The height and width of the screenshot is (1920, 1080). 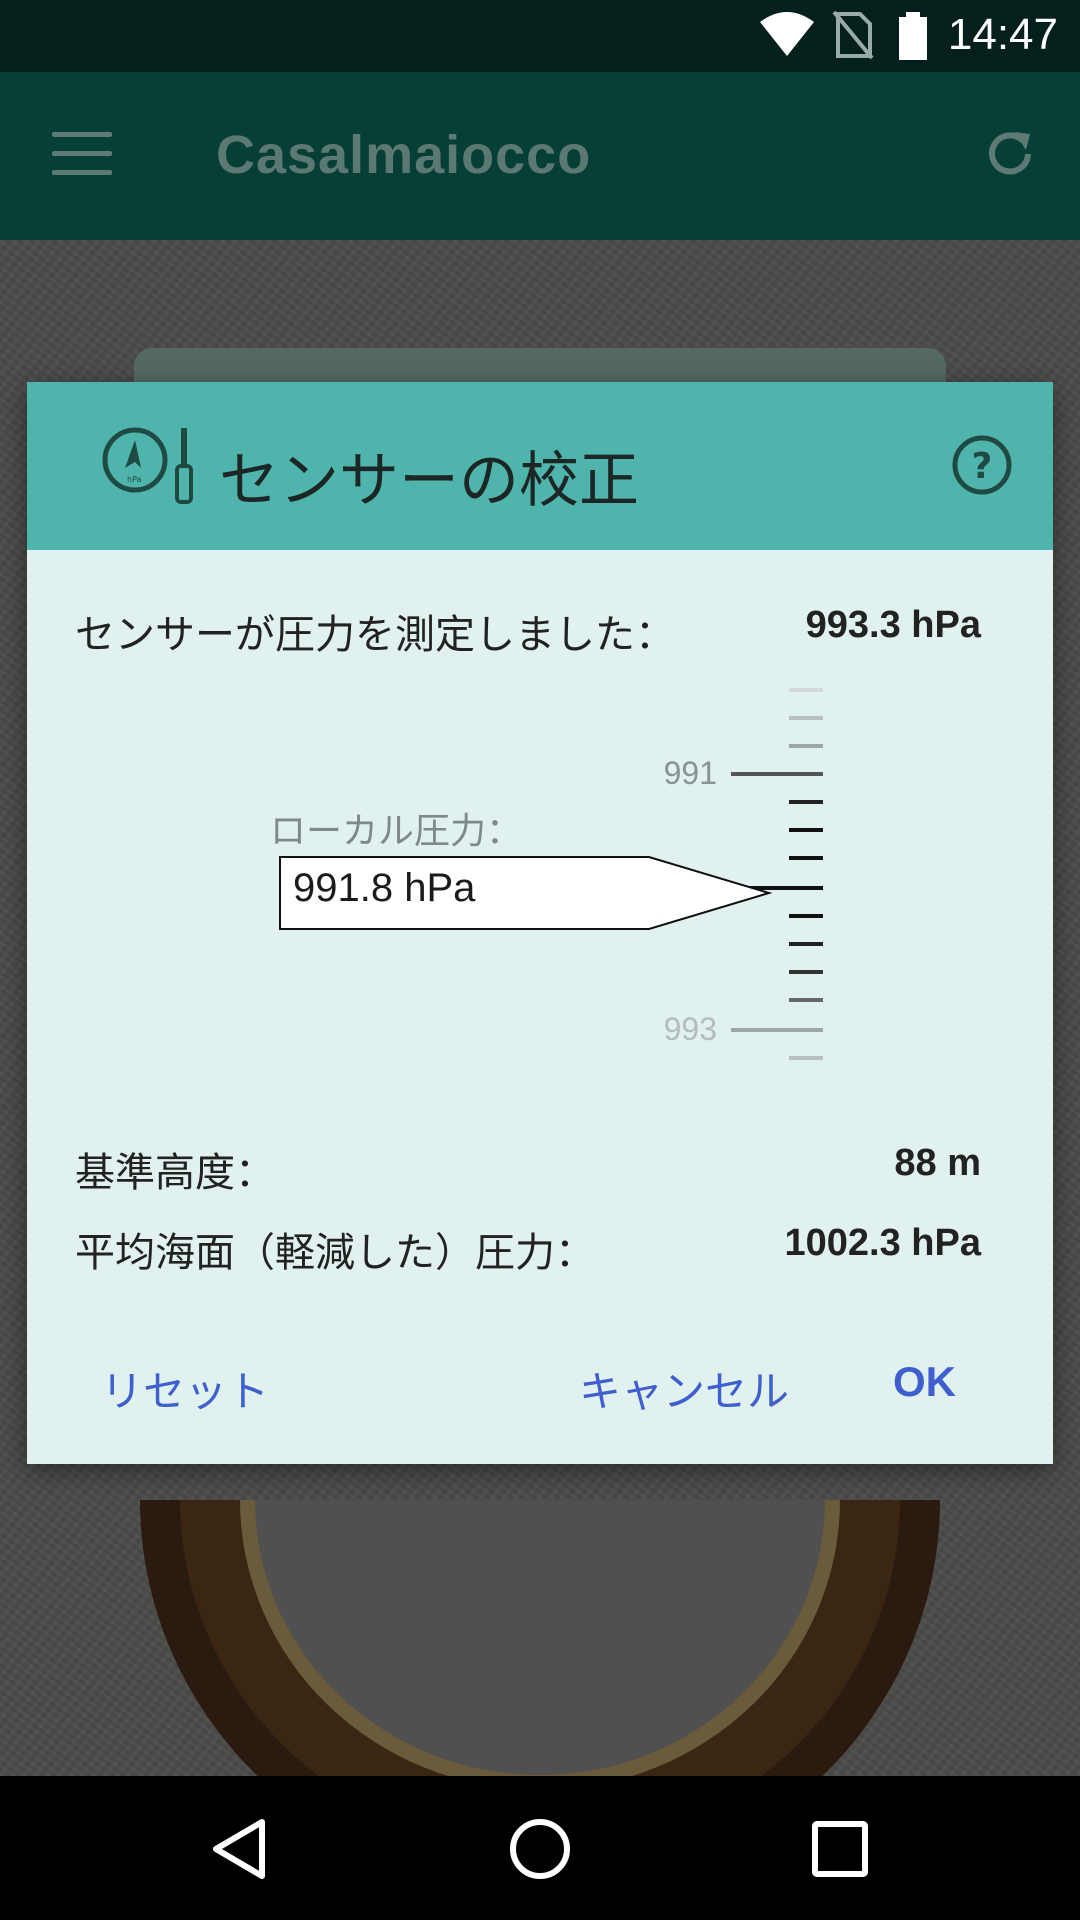 I want to click on svg-text: hPa, so click(x=134, y=479).